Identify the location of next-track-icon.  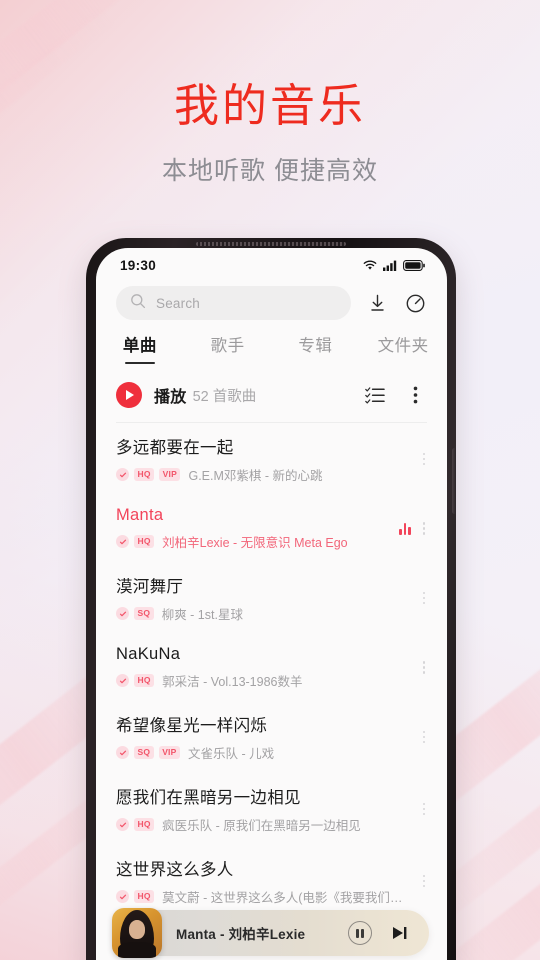
(400, 933).